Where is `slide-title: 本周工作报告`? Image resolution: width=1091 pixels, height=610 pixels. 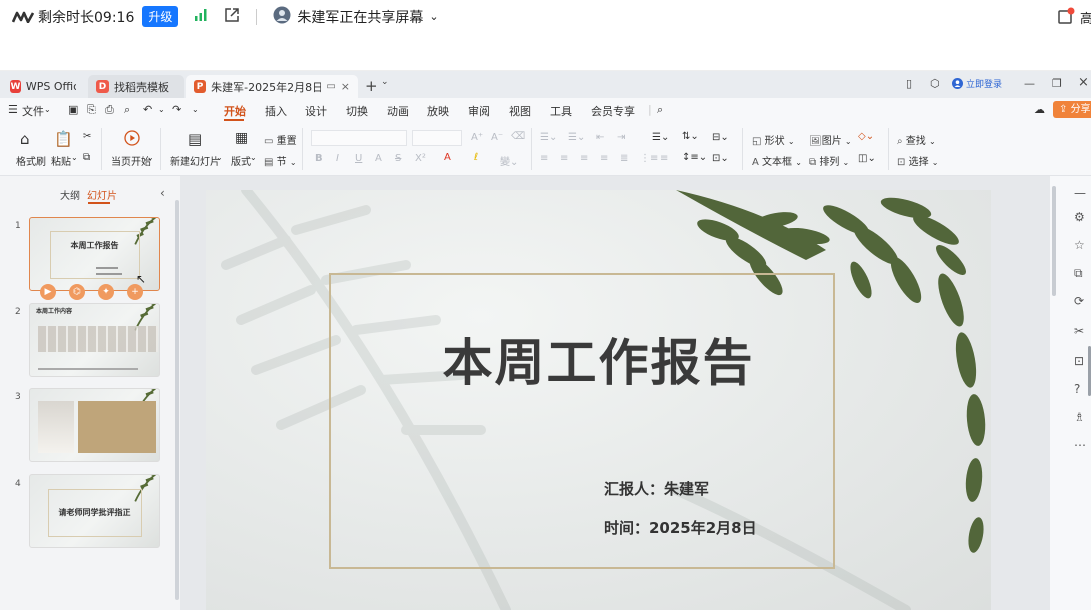 slide-title: 本周工作报告 is located at coordinates (598, 359).